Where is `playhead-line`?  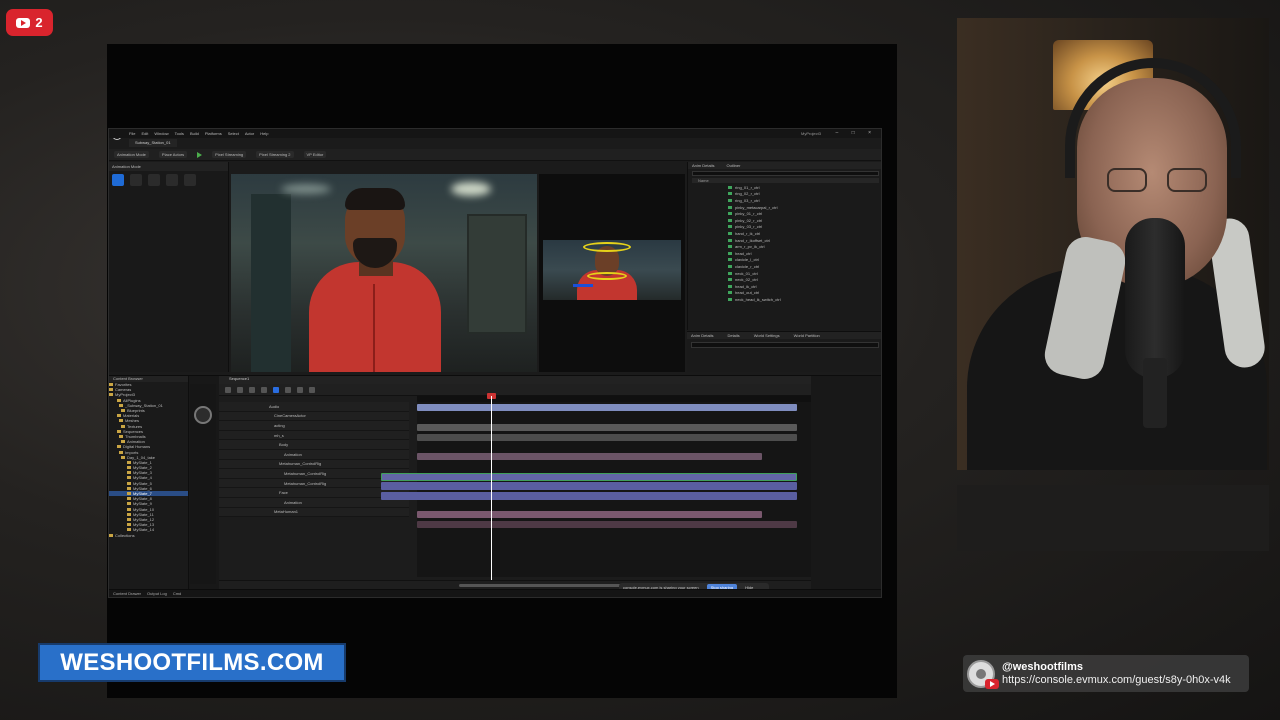
playhead-line is located at coordinates (491, 491).